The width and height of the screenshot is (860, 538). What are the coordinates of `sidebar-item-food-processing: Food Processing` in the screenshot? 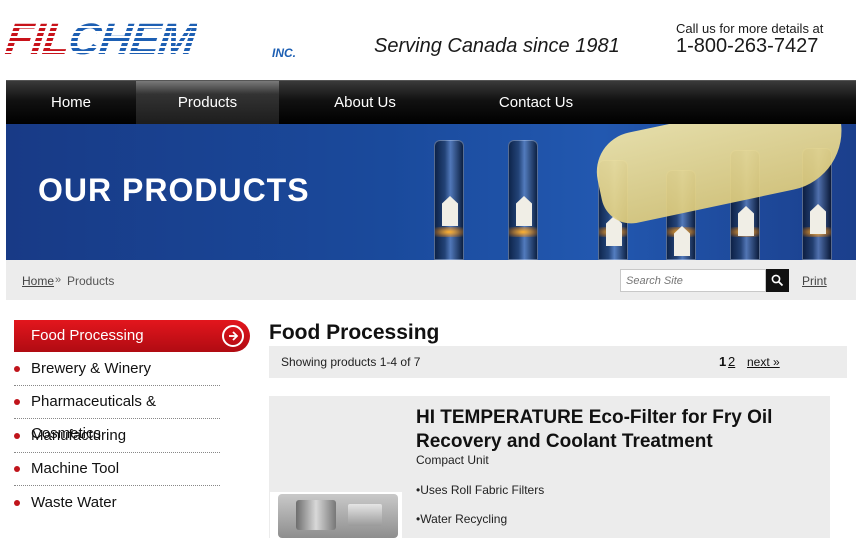 It's located at (132, 336).